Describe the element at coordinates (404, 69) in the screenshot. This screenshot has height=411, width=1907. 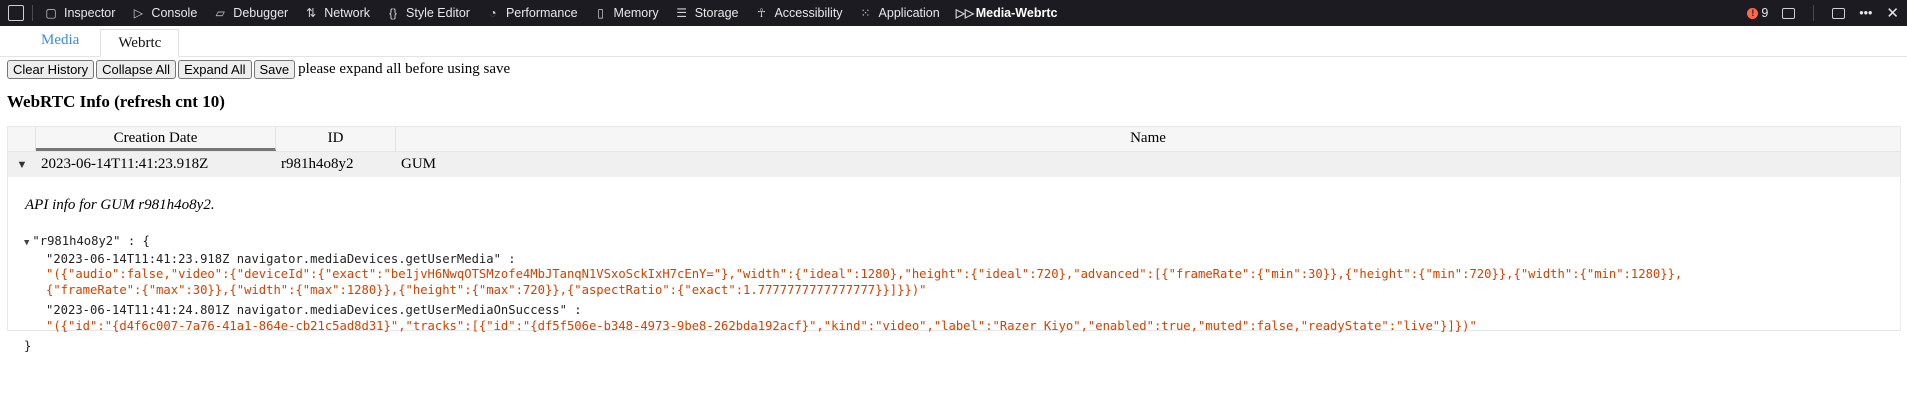
I see `save-hint: please expand all before using save` at that location.